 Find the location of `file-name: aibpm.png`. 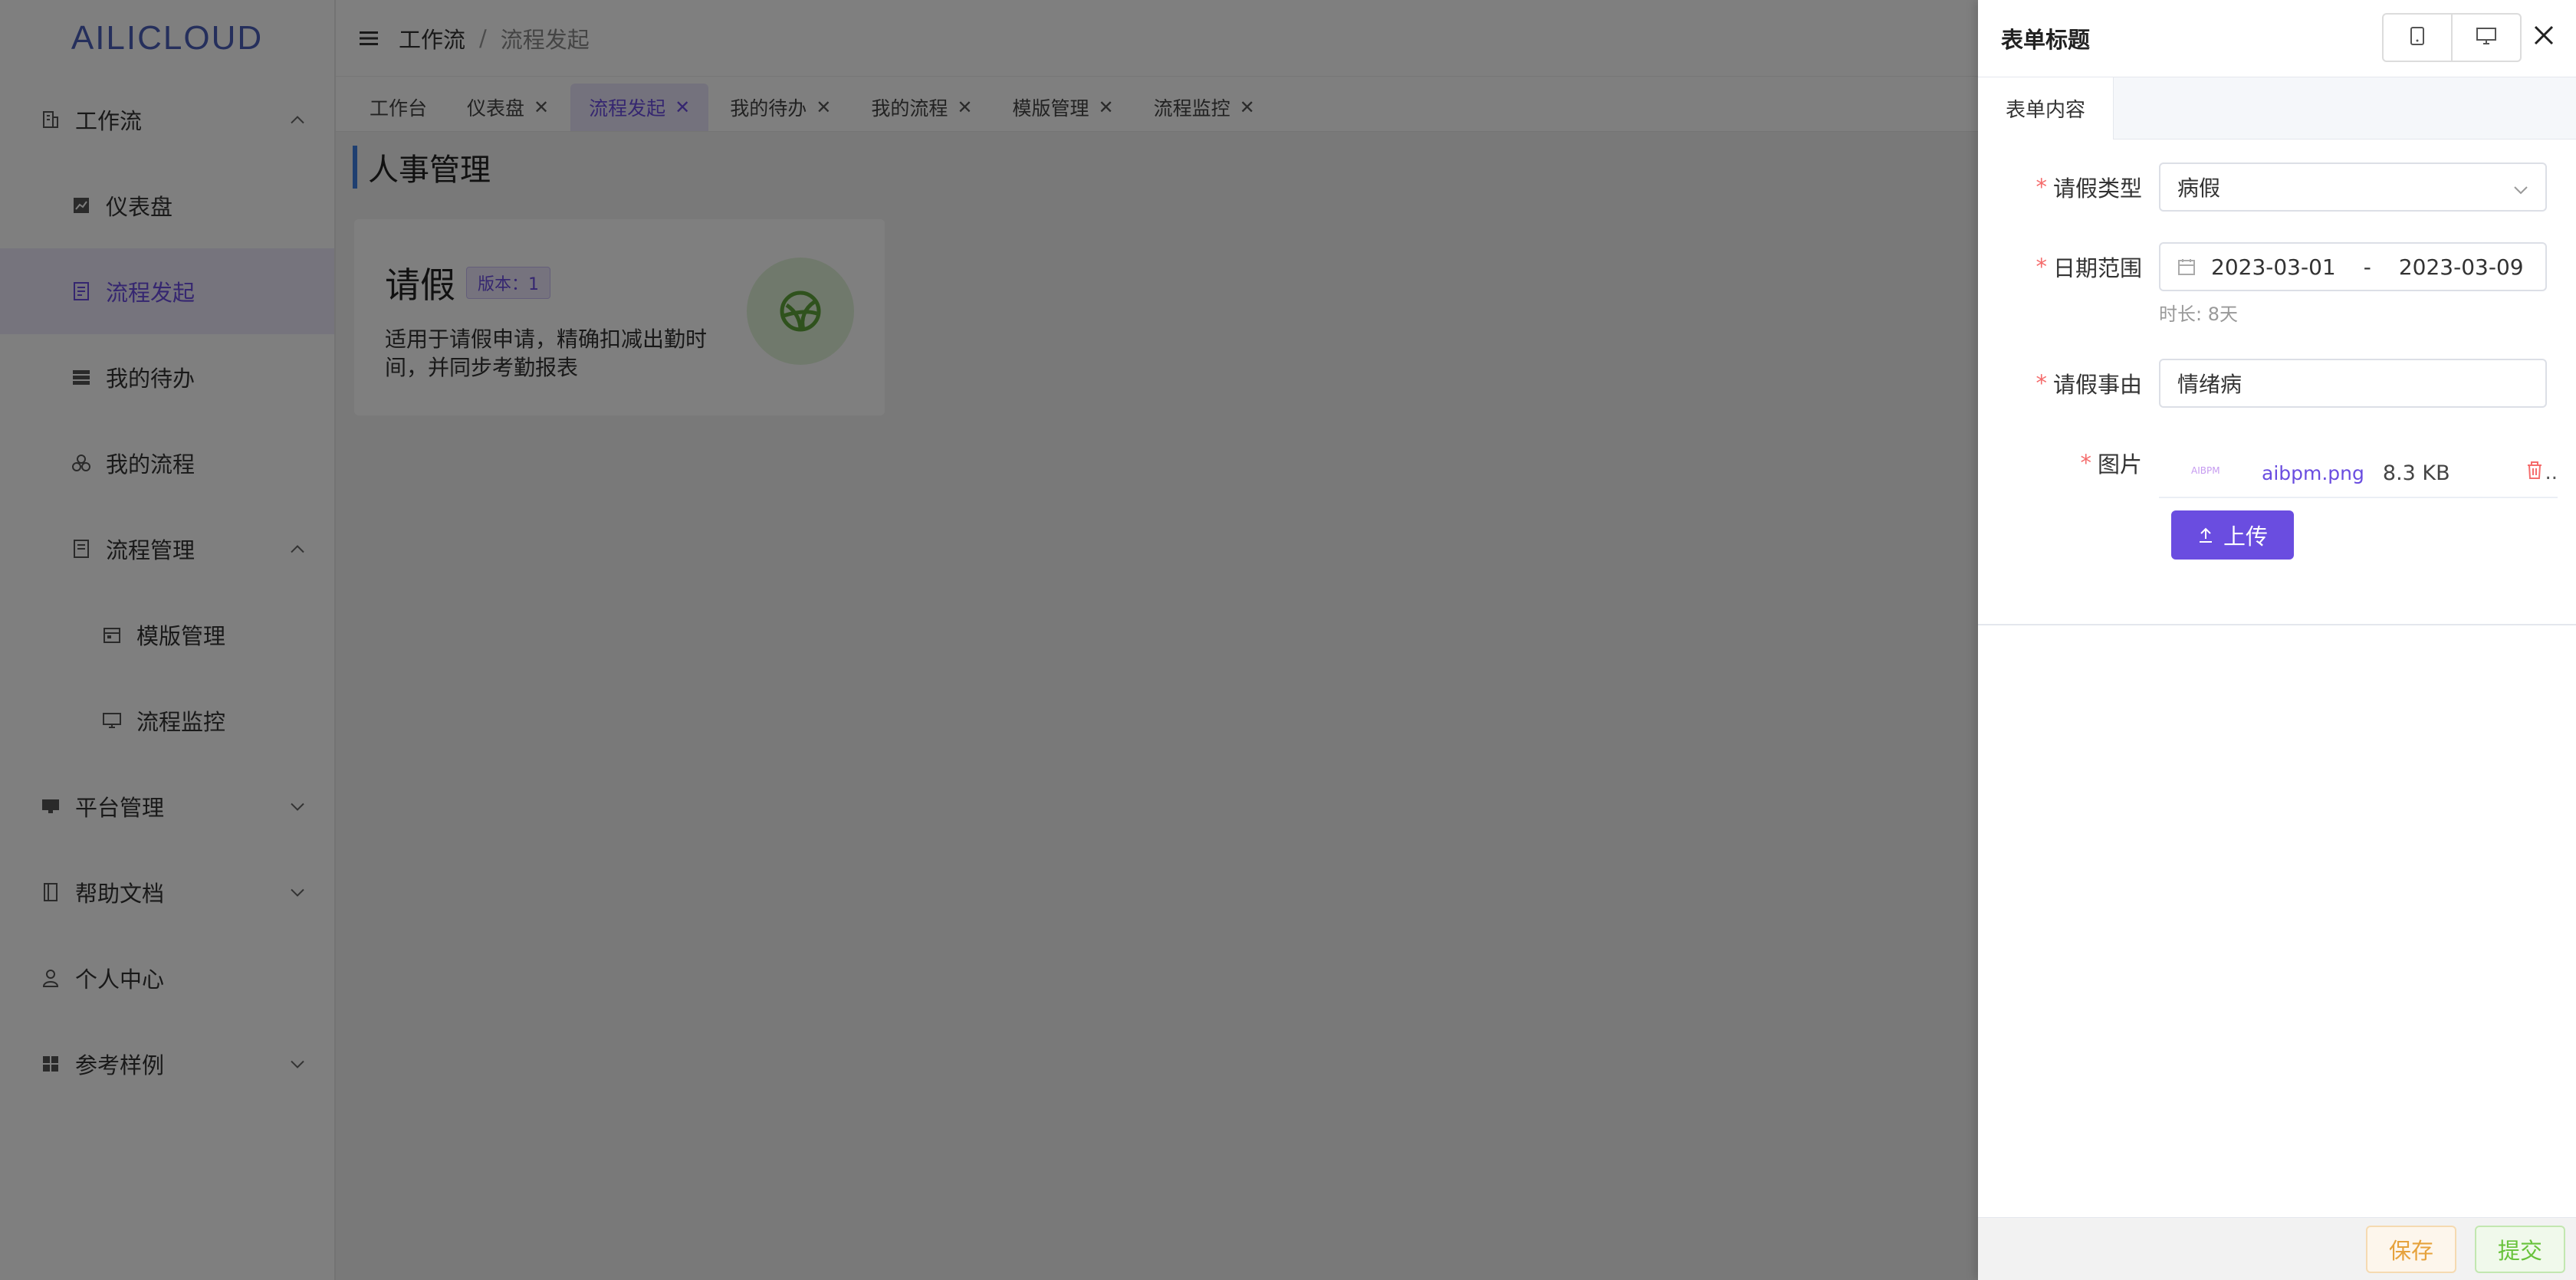

file-name: aibpm.png is located at coordinates (2313, 473).